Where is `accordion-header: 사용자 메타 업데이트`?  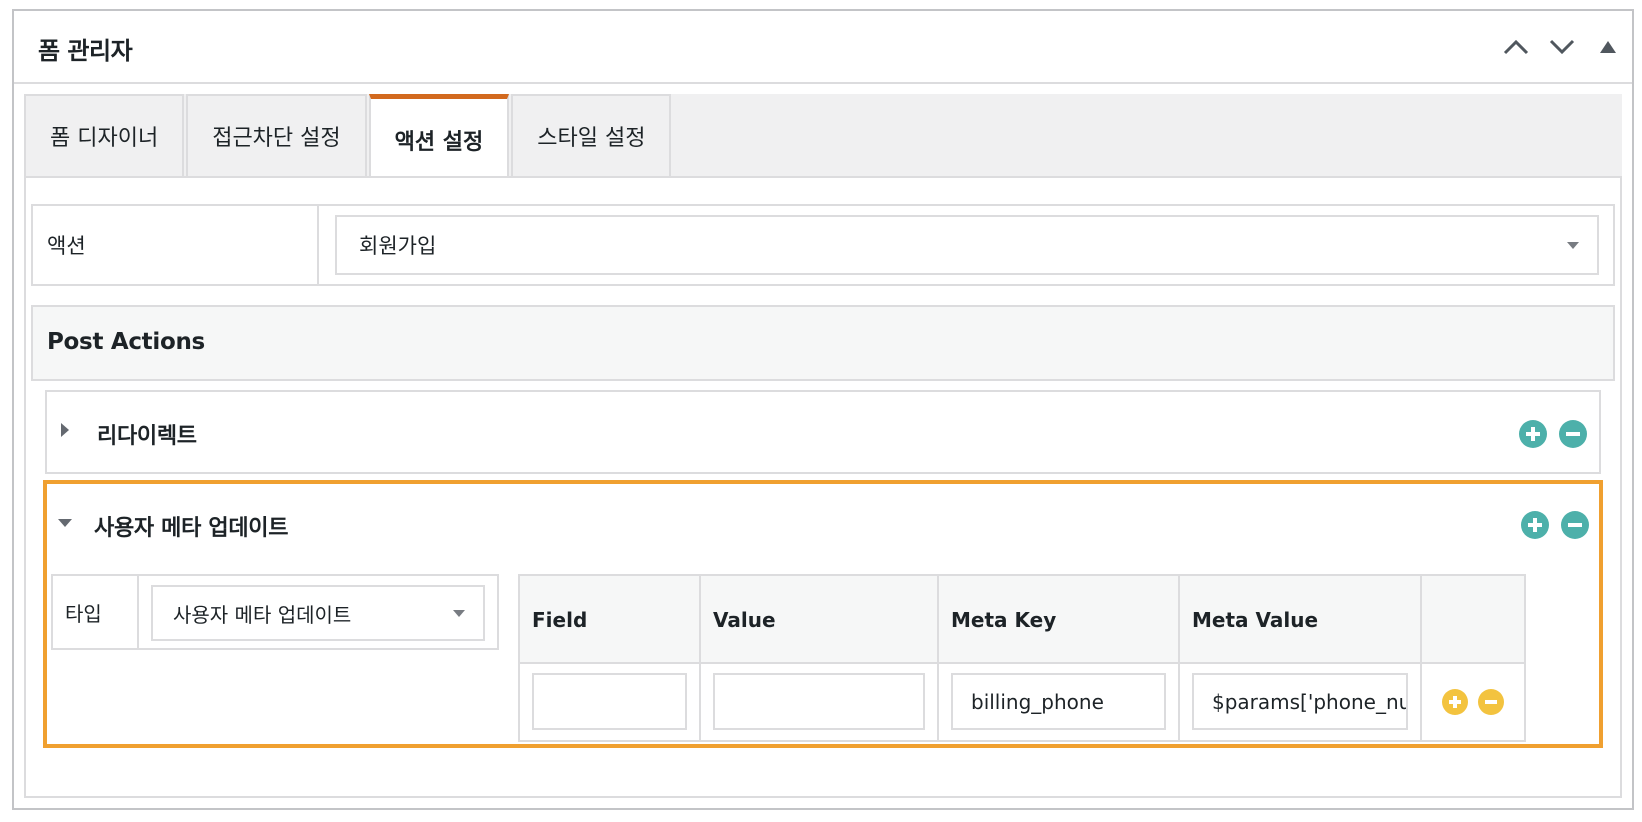
accordion-header: 사용자 메타 업데이트 is located at coordinates (823, 524).